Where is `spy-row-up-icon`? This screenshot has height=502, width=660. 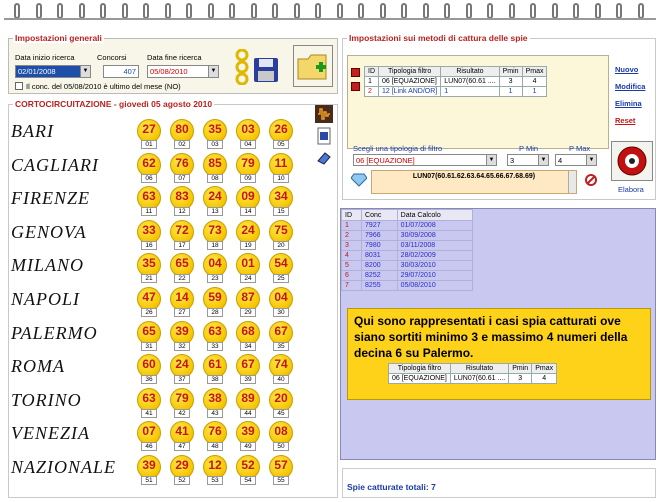 spy-row-up-icon is located at coordinates (355, 72).